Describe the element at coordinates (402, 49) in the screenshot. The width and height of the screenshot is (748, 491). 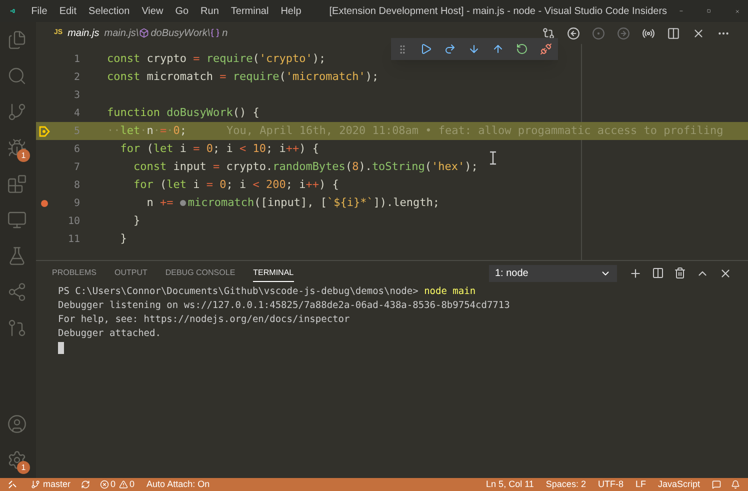
I see `drag-handle-icon` at that location.